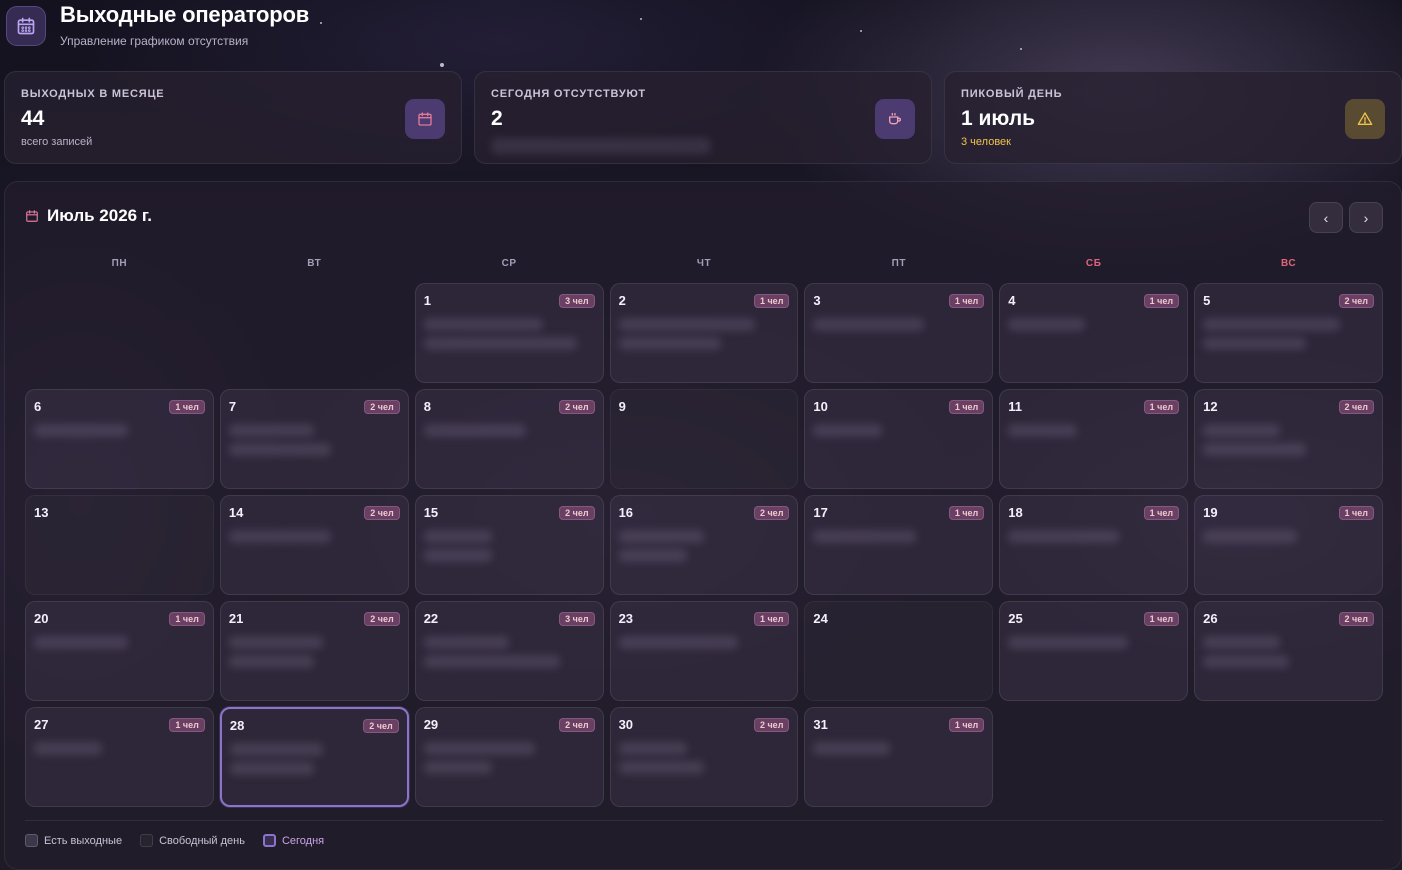  I want to click on weekday-header: ПН ВТ СР ЧТ ПТ СБ ВС, so click(704, 263).